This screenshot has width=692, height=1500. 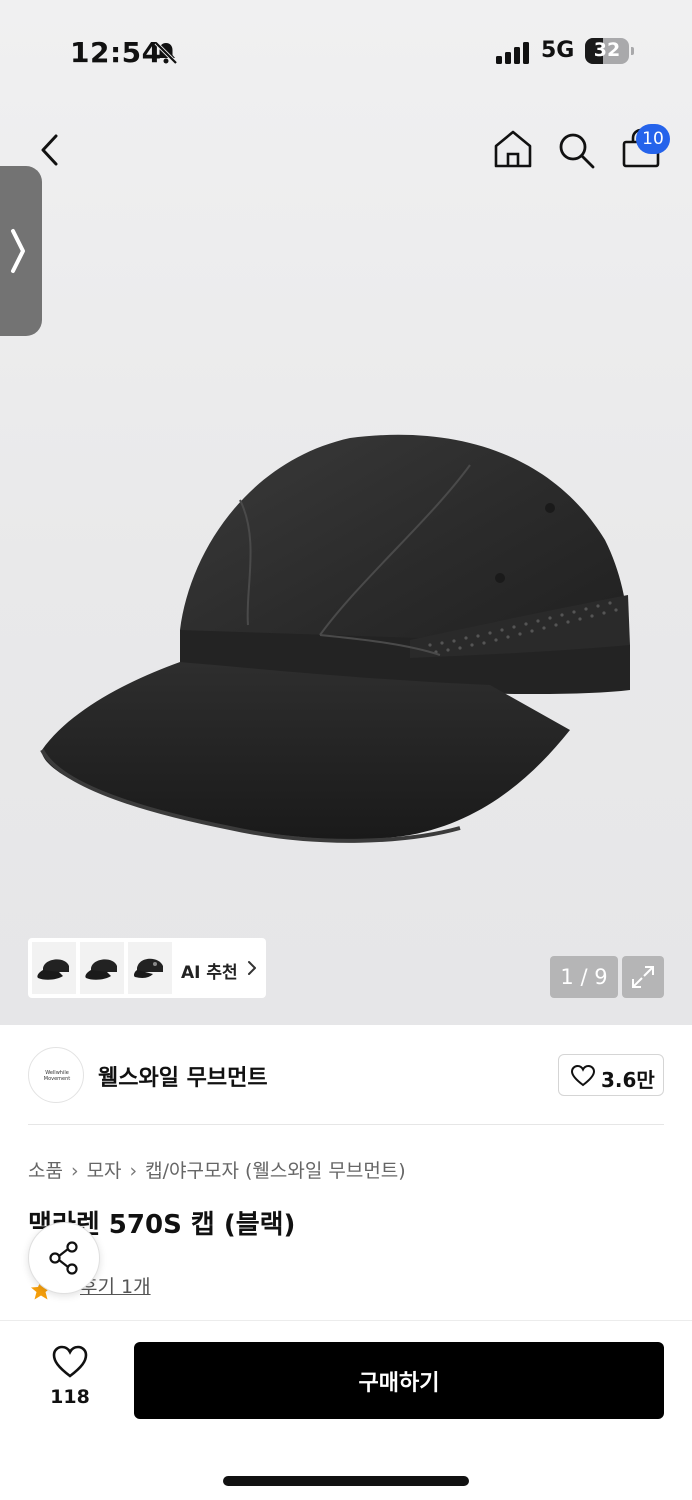 What do you see at coordinates (50, 150) in the screenshot?
I see `chevron-left-icon` at bounding box center [50, 150].